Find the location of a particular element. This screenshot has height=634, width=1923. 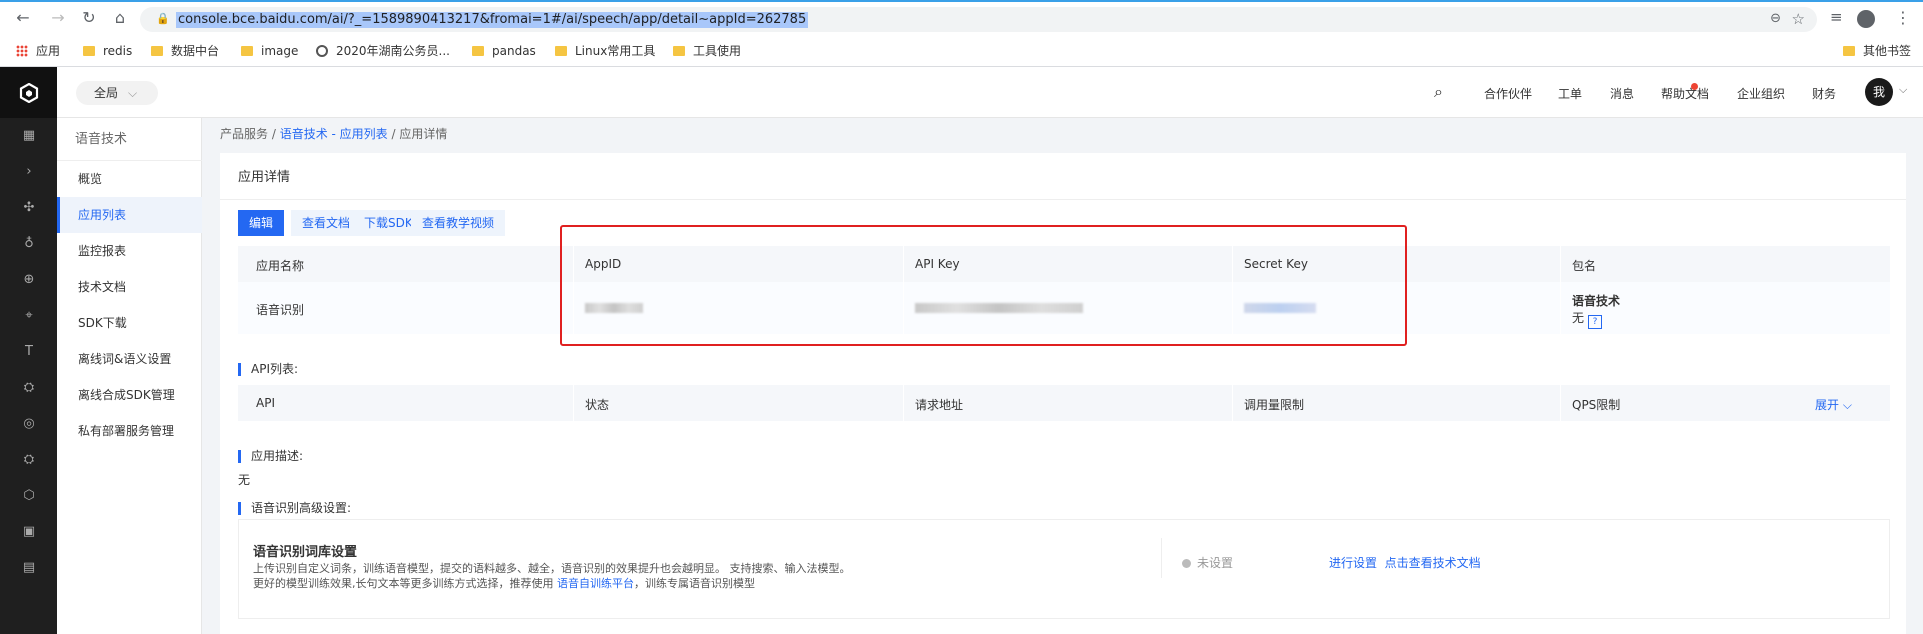

col-qps-limit: QPS限制 is located at coordinates (1596, 405).